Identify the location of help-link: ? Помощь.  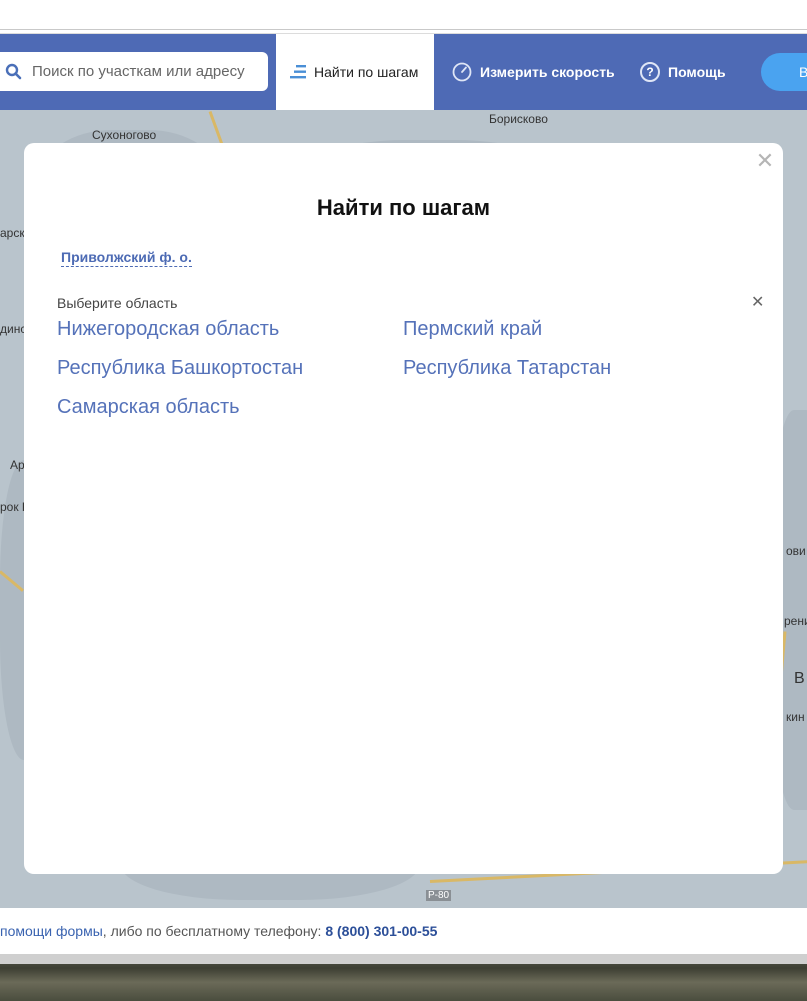
(683, 72).